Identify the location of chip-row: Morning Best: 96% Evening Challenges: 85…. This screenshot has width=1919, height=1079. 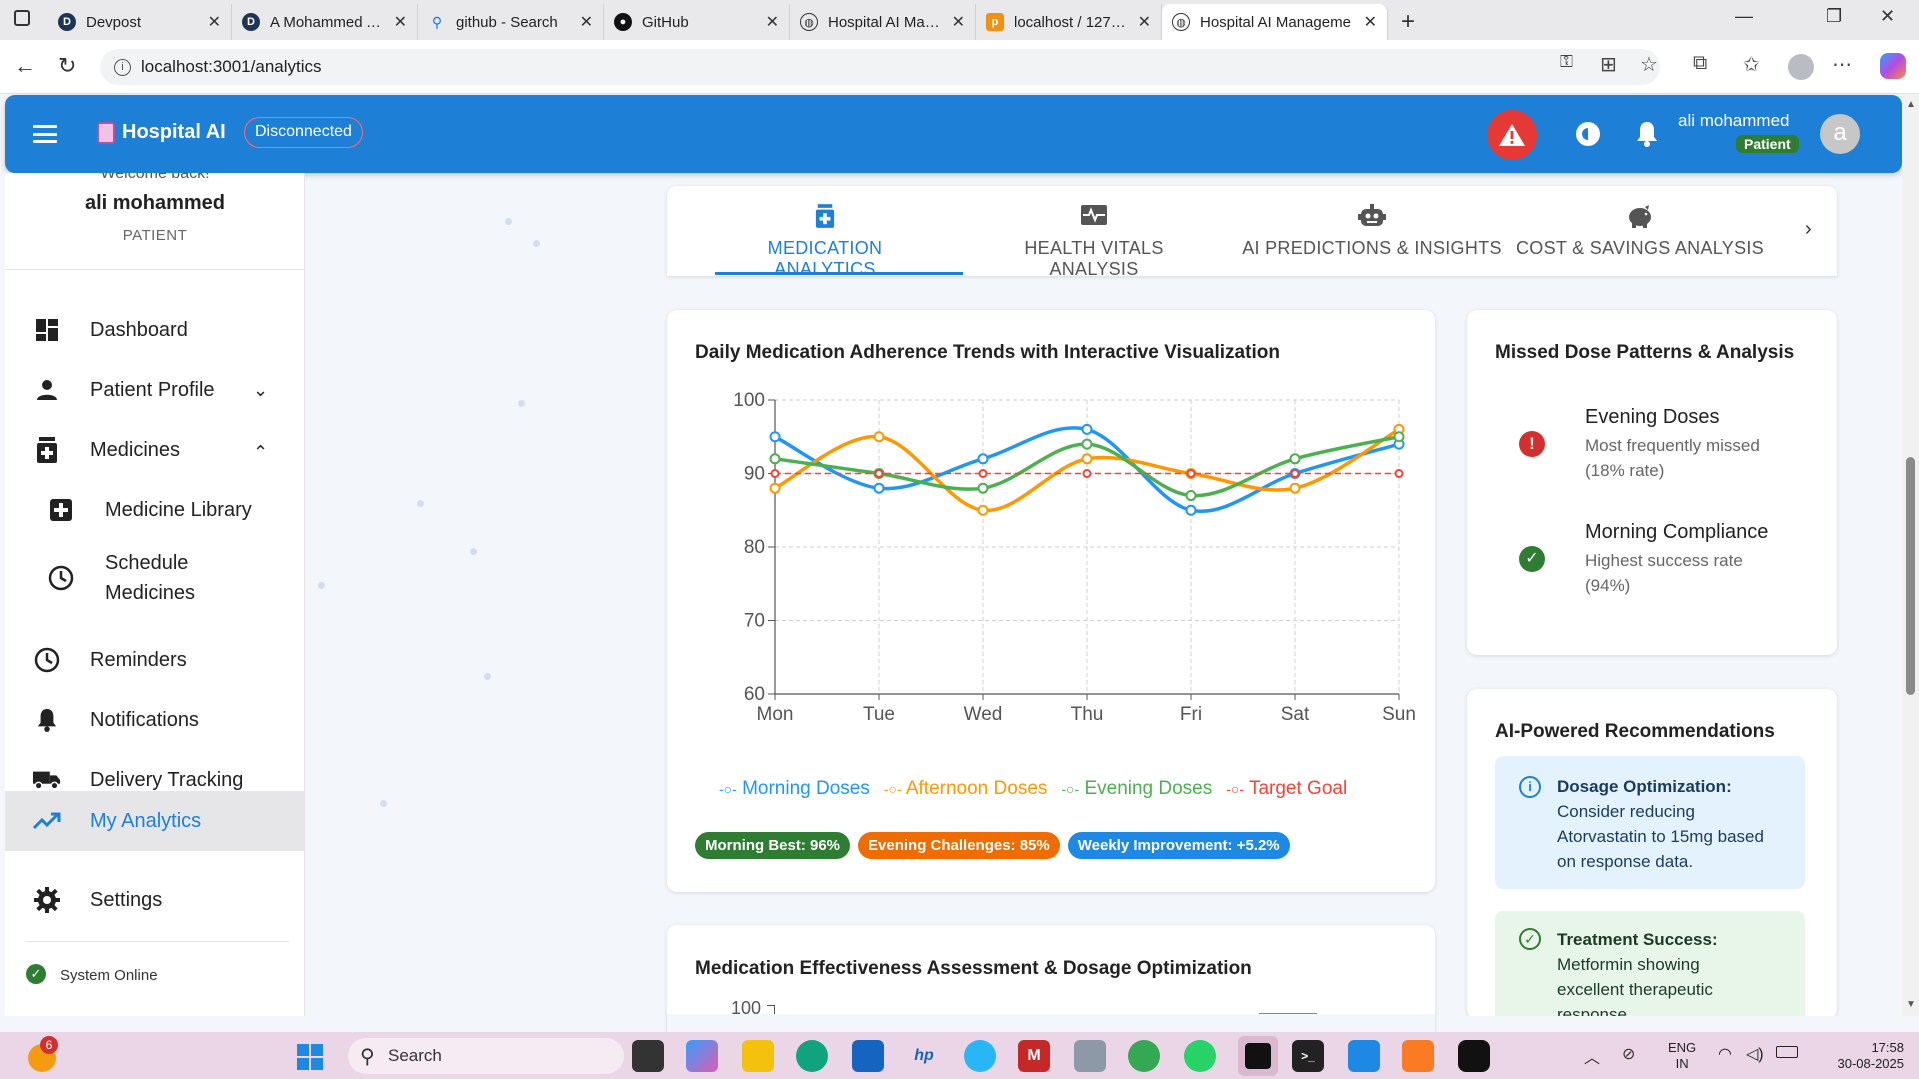
(996, 845).